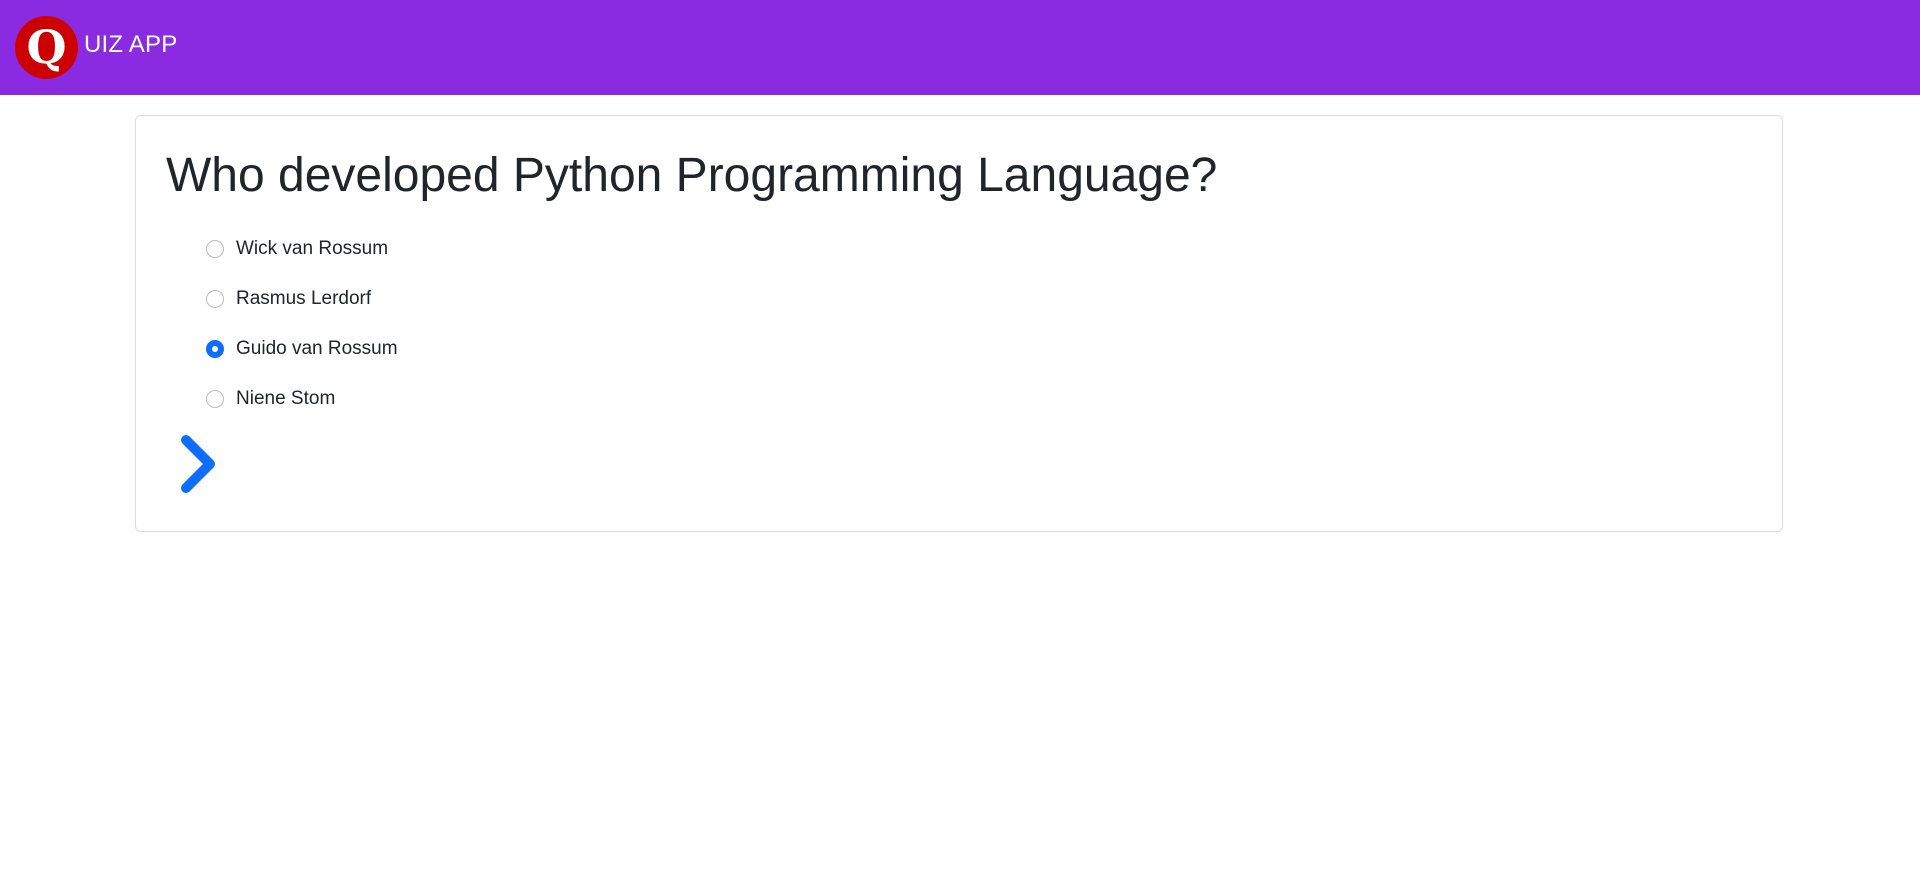 The image size is (1920, 892). I want to click on answer-option-4: Niene Stom, so click(302, 399).